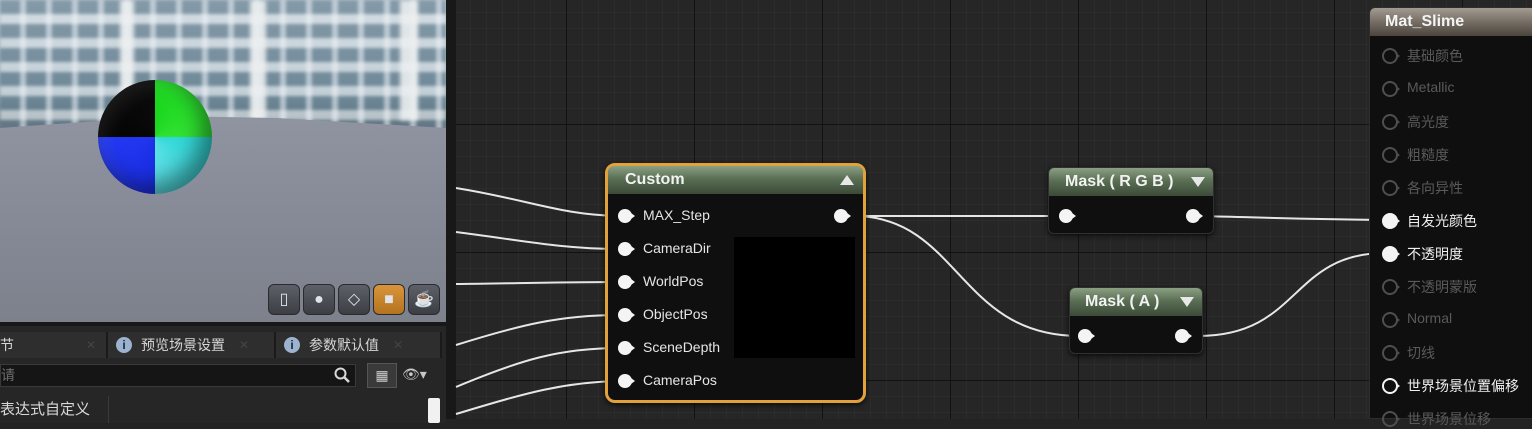  I want to click on collapse-arrow-icon, so click(847, 180).